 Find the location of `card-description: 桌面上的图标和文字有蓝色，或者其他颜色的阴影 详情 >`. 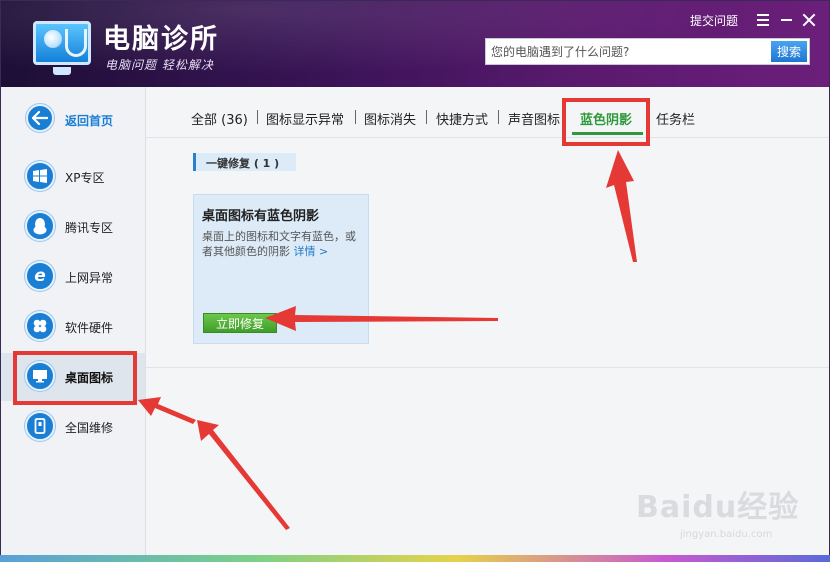

card-description: 桌面上的图标和文字有蓝色，或者其他颜色的阴影 详情 > is located at coordinates (282, 244).